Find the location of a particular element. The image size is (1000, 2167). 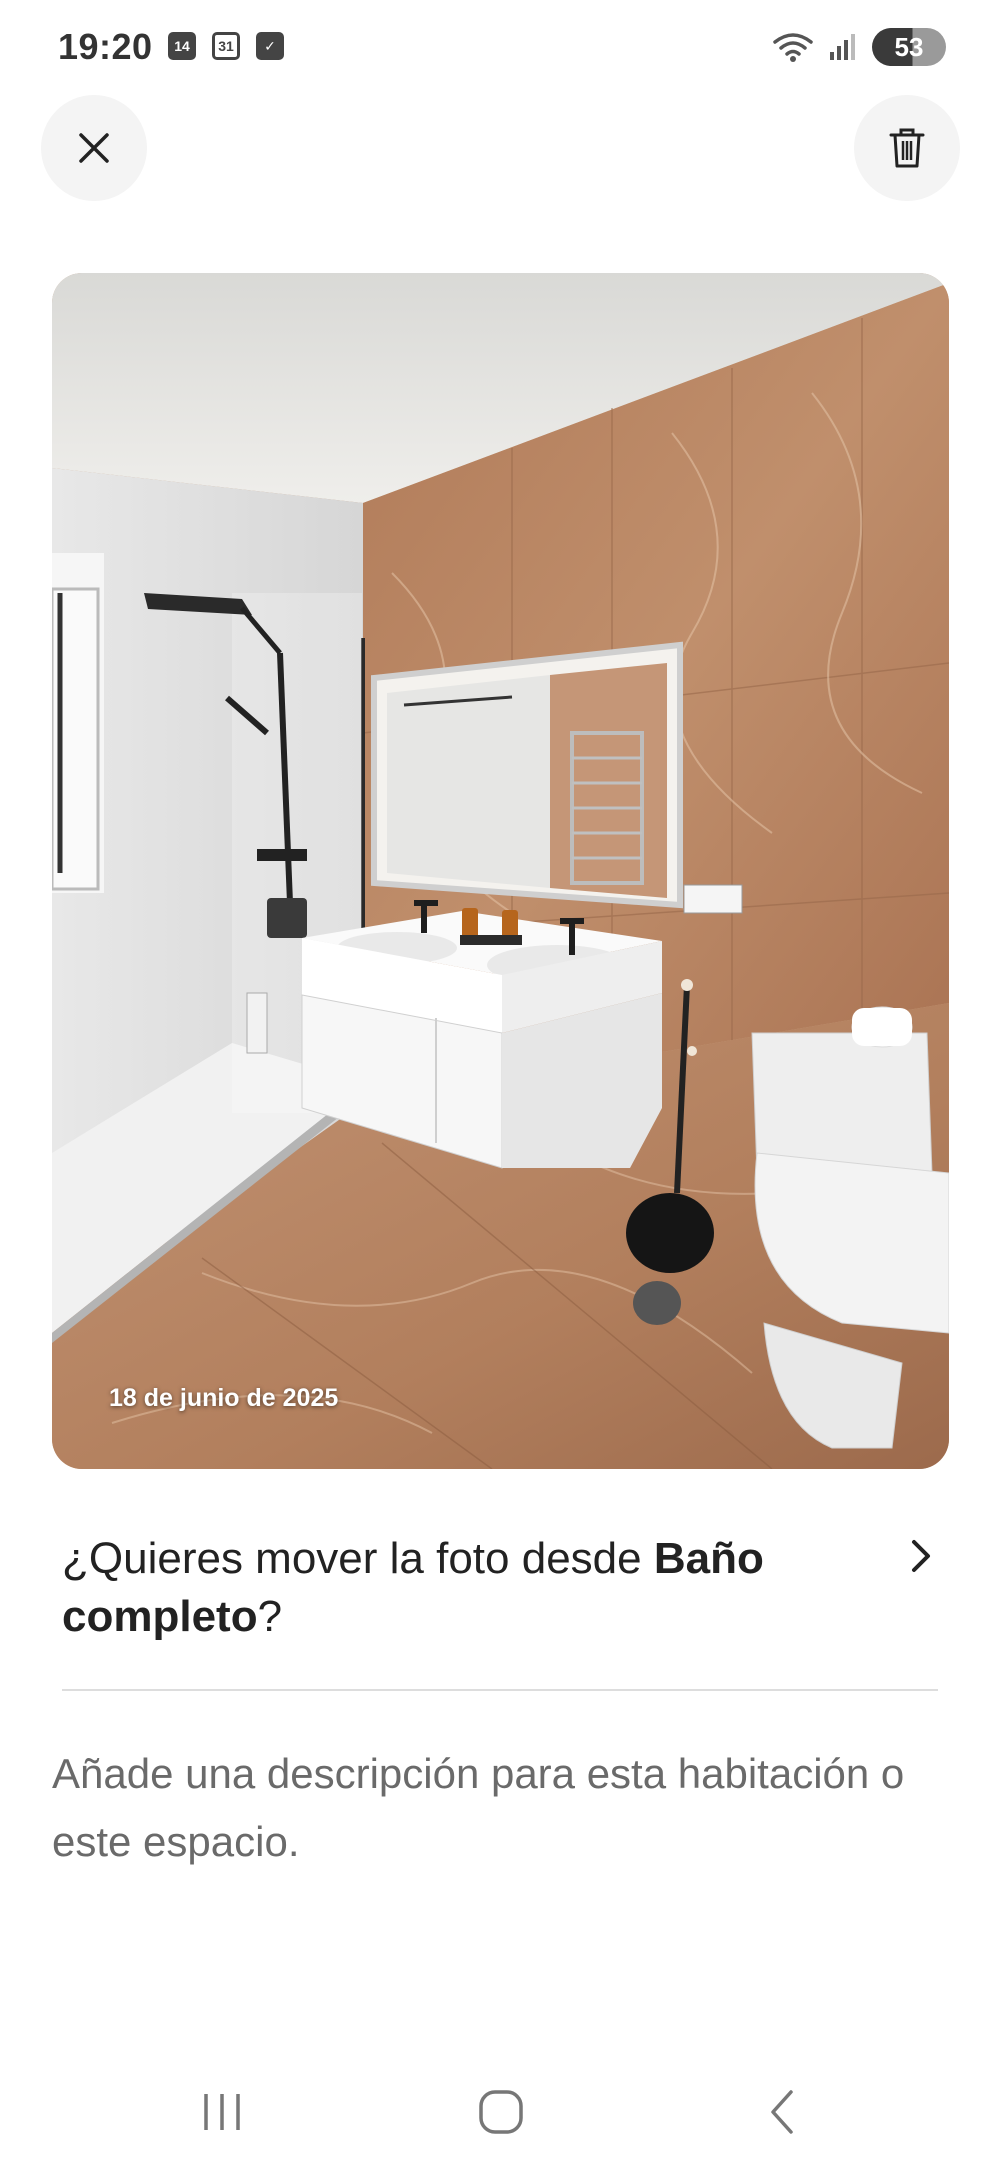

back-icon is located at coordinates (782, 2112).